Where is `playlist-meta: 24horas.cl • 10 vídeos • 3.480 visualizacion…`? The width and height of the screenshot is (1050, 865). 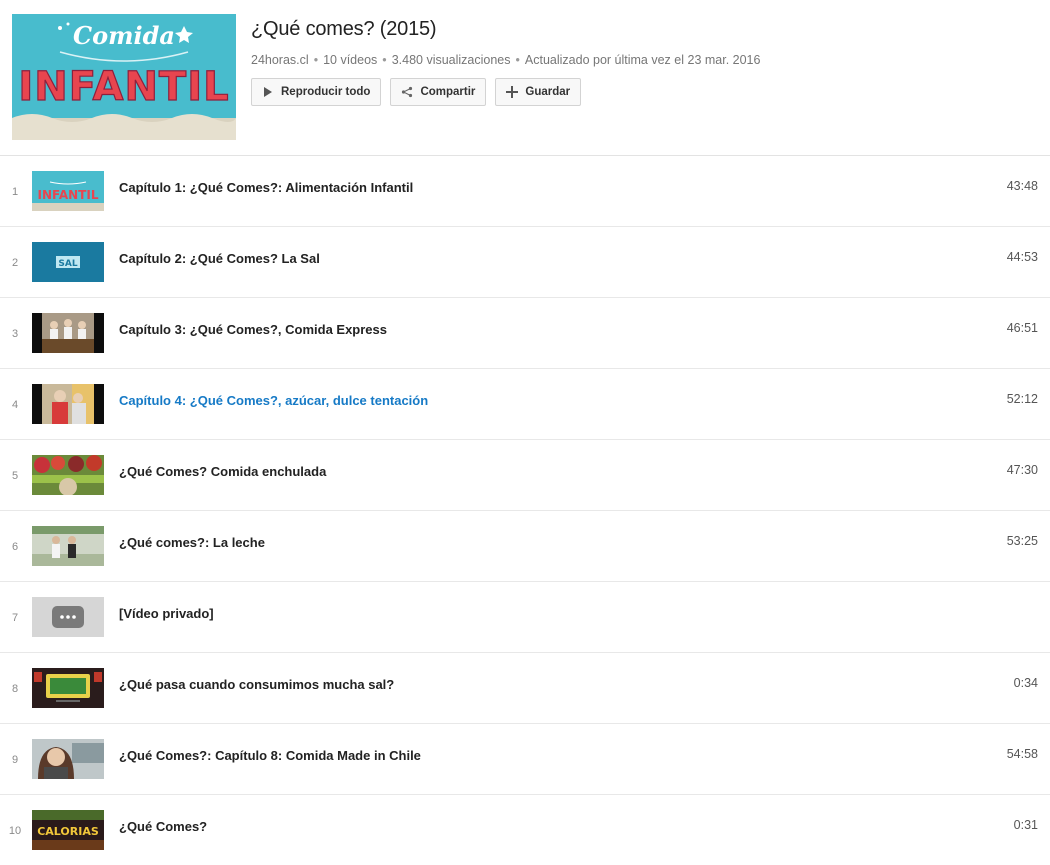
playlist-meta: 24horas.cl • 10 vídeos • 3.480 visualizacion… is located at coordinates (505, 60).